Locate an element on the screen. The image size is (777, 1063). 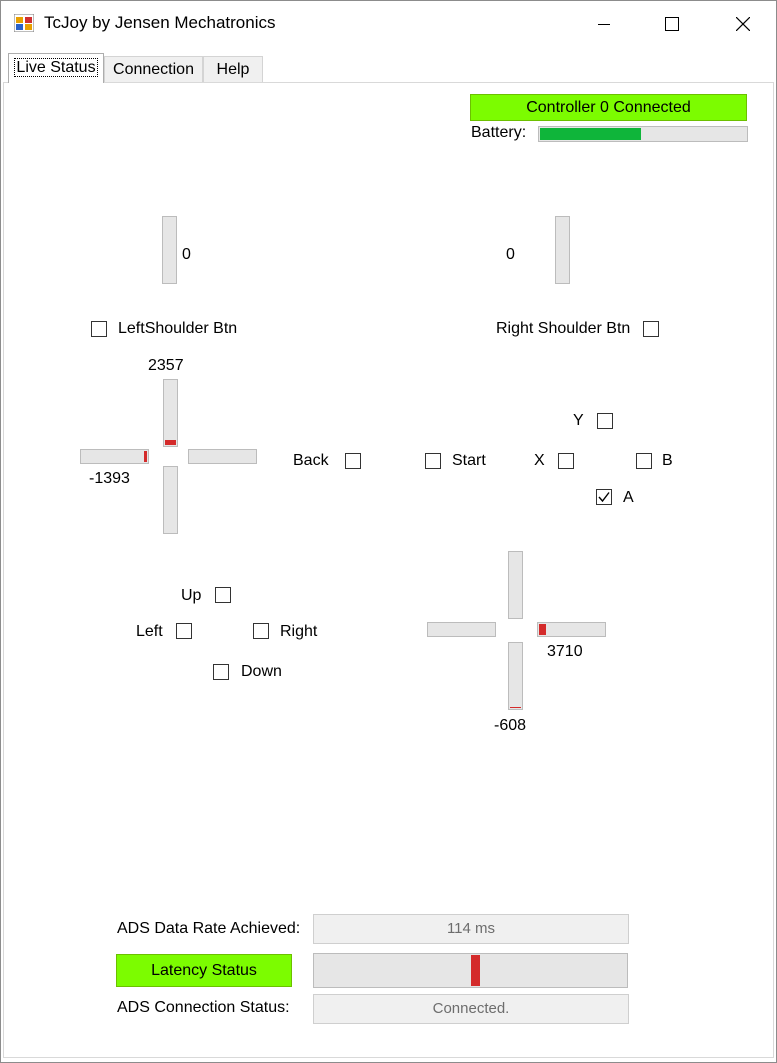
latency-status: Latency Status is located at coordinates (204, 970).